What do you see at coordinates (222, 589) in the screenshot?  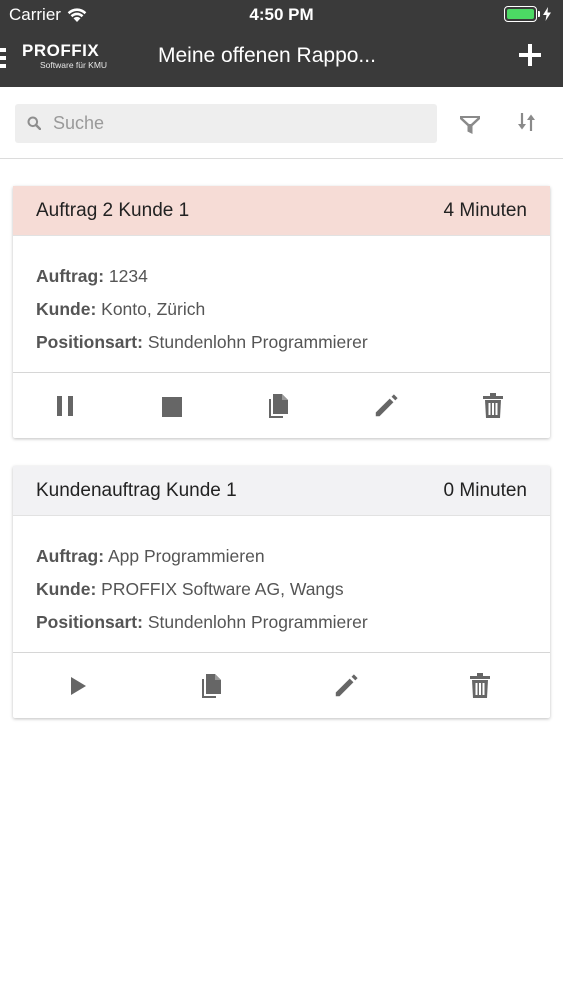 I see `detail-value: PROFFIX Software AG, Wangs` at bounding box center [222, 589].